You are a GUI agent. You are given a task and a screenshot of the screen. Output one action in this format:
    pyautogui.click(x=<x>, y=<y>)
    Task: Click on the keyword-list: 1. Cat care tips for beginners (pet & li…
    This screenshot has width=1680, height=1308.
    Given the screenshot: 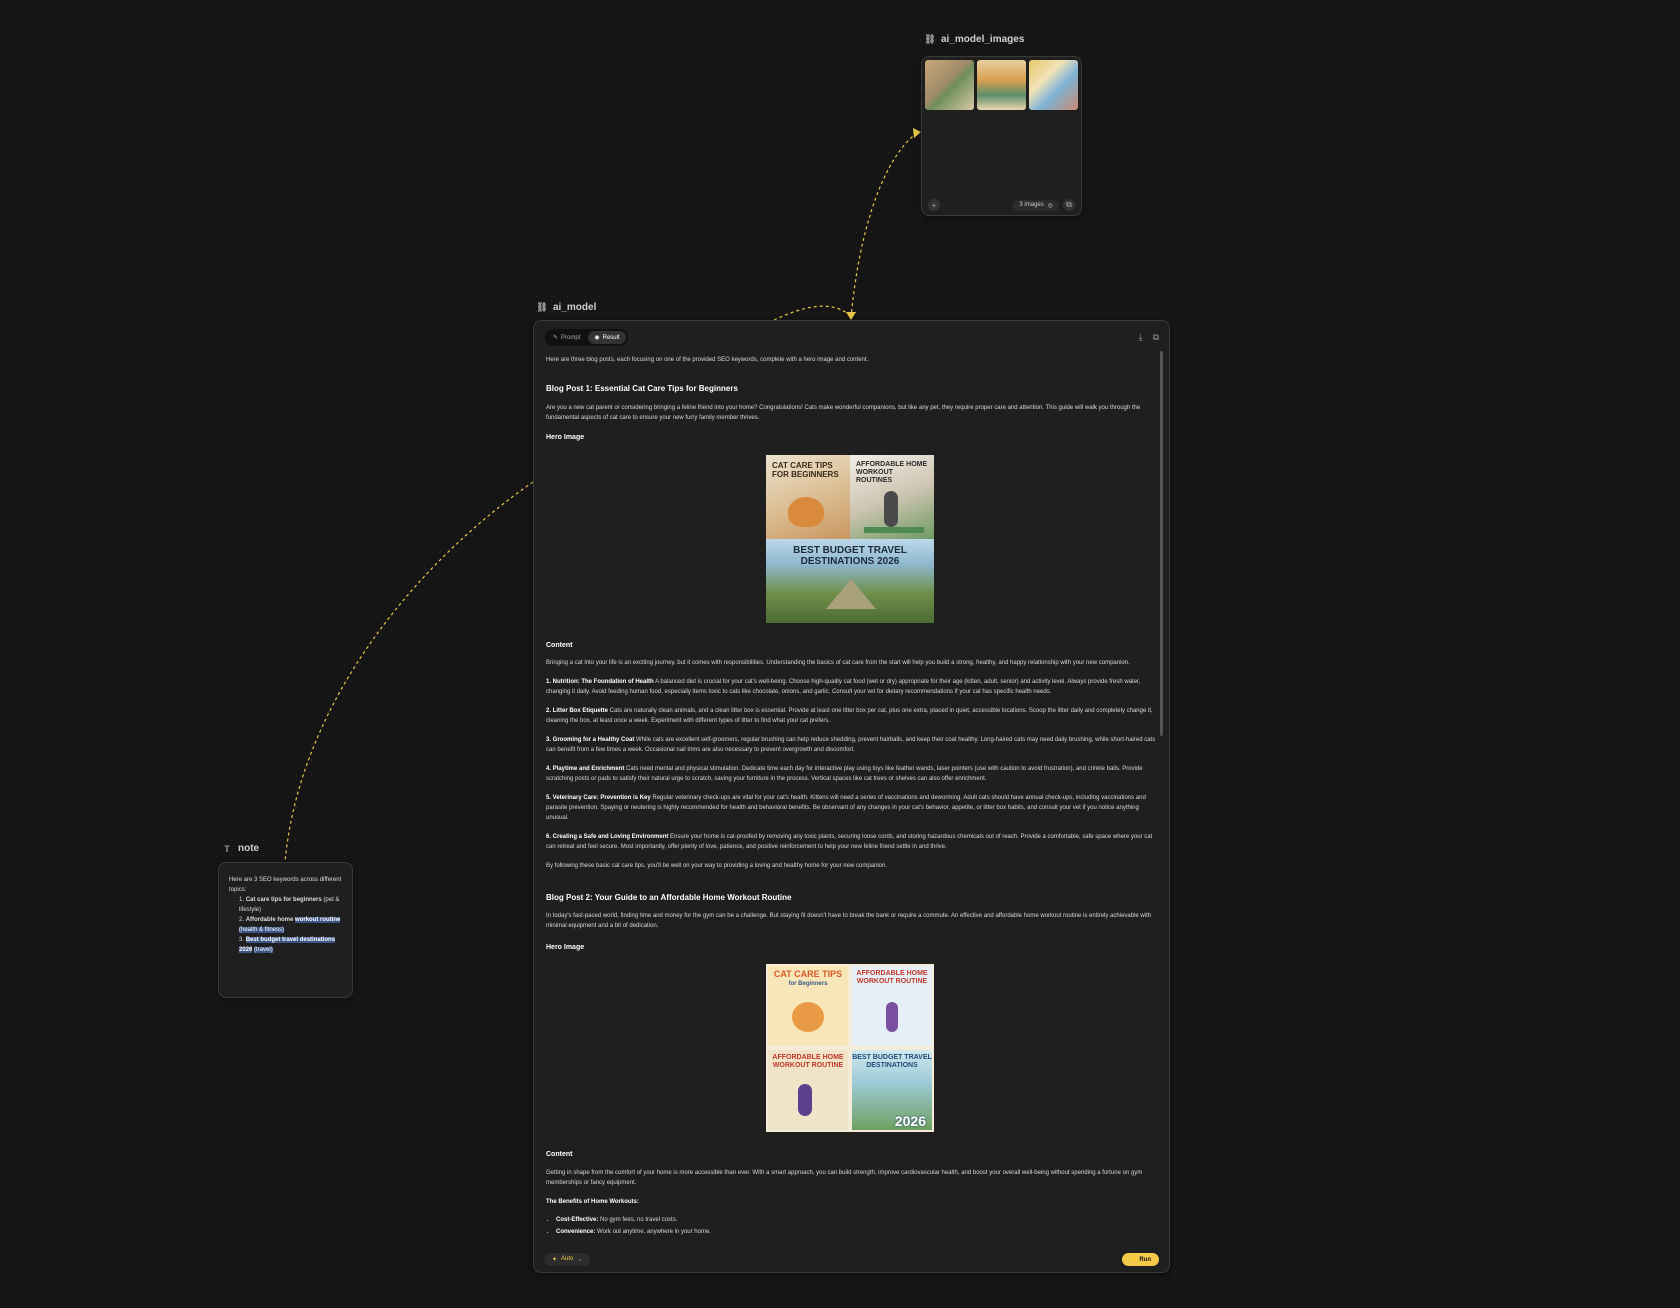 What is the action you would take?
    pyautogui.click(x=285, y=925)
    